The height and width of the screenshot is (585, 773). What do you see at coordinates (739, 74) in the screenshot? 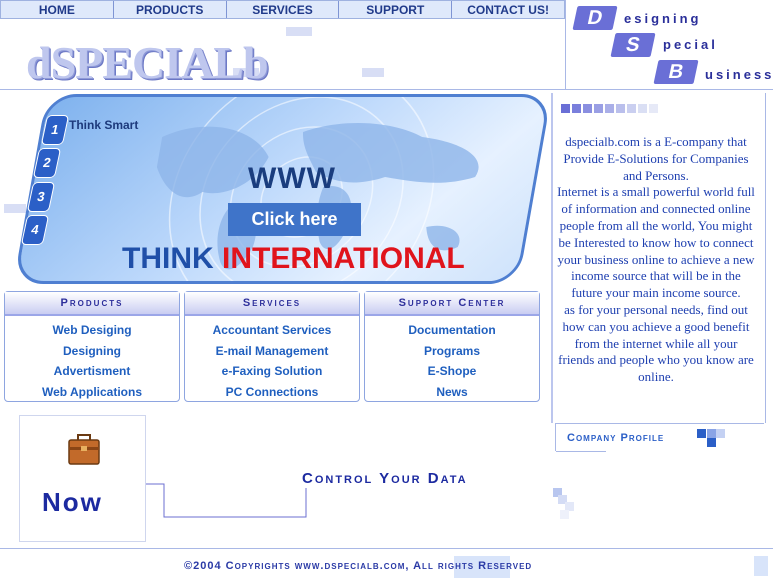
I see `brand-word: usiness` at bounding box center [739, 74].